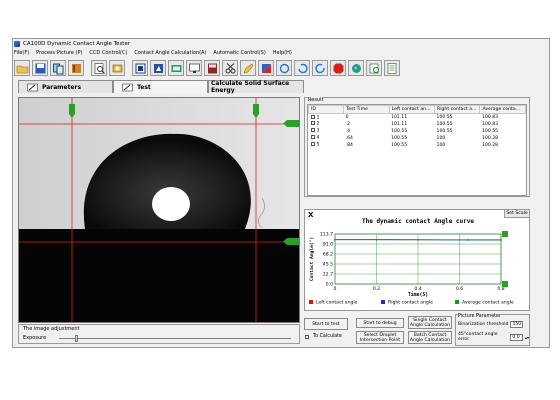 This screenshot has width=560, height=400. Describe the element at coordinates (175, 338) in the screenshot. I see `exposure-slider-track` at that location.